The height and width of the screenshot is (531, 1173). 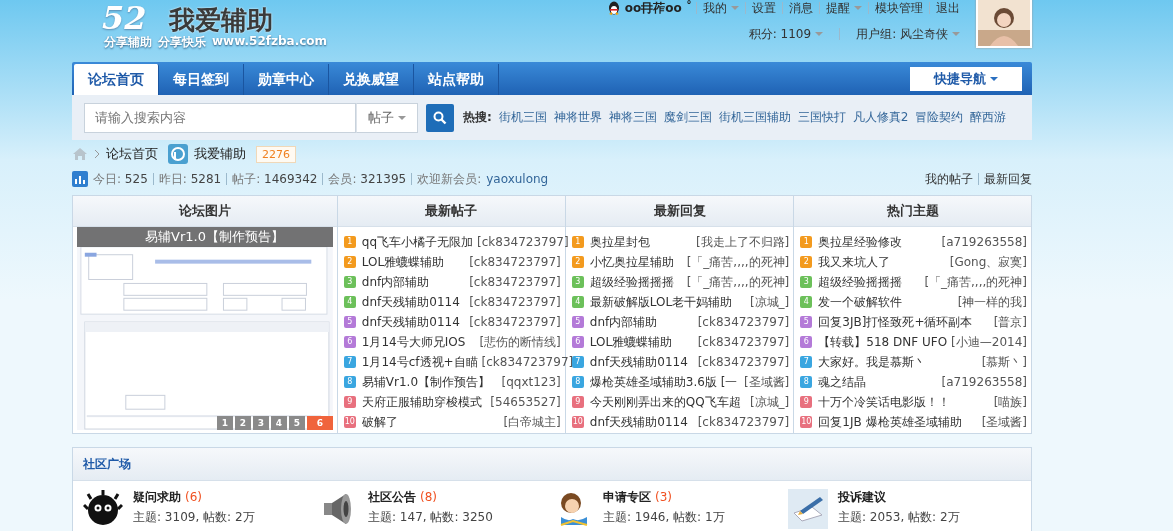 What do you see at coordinates (577, 302) in the screenshot?
I see `rank-badge: 4` at bounding box center [577, 302].